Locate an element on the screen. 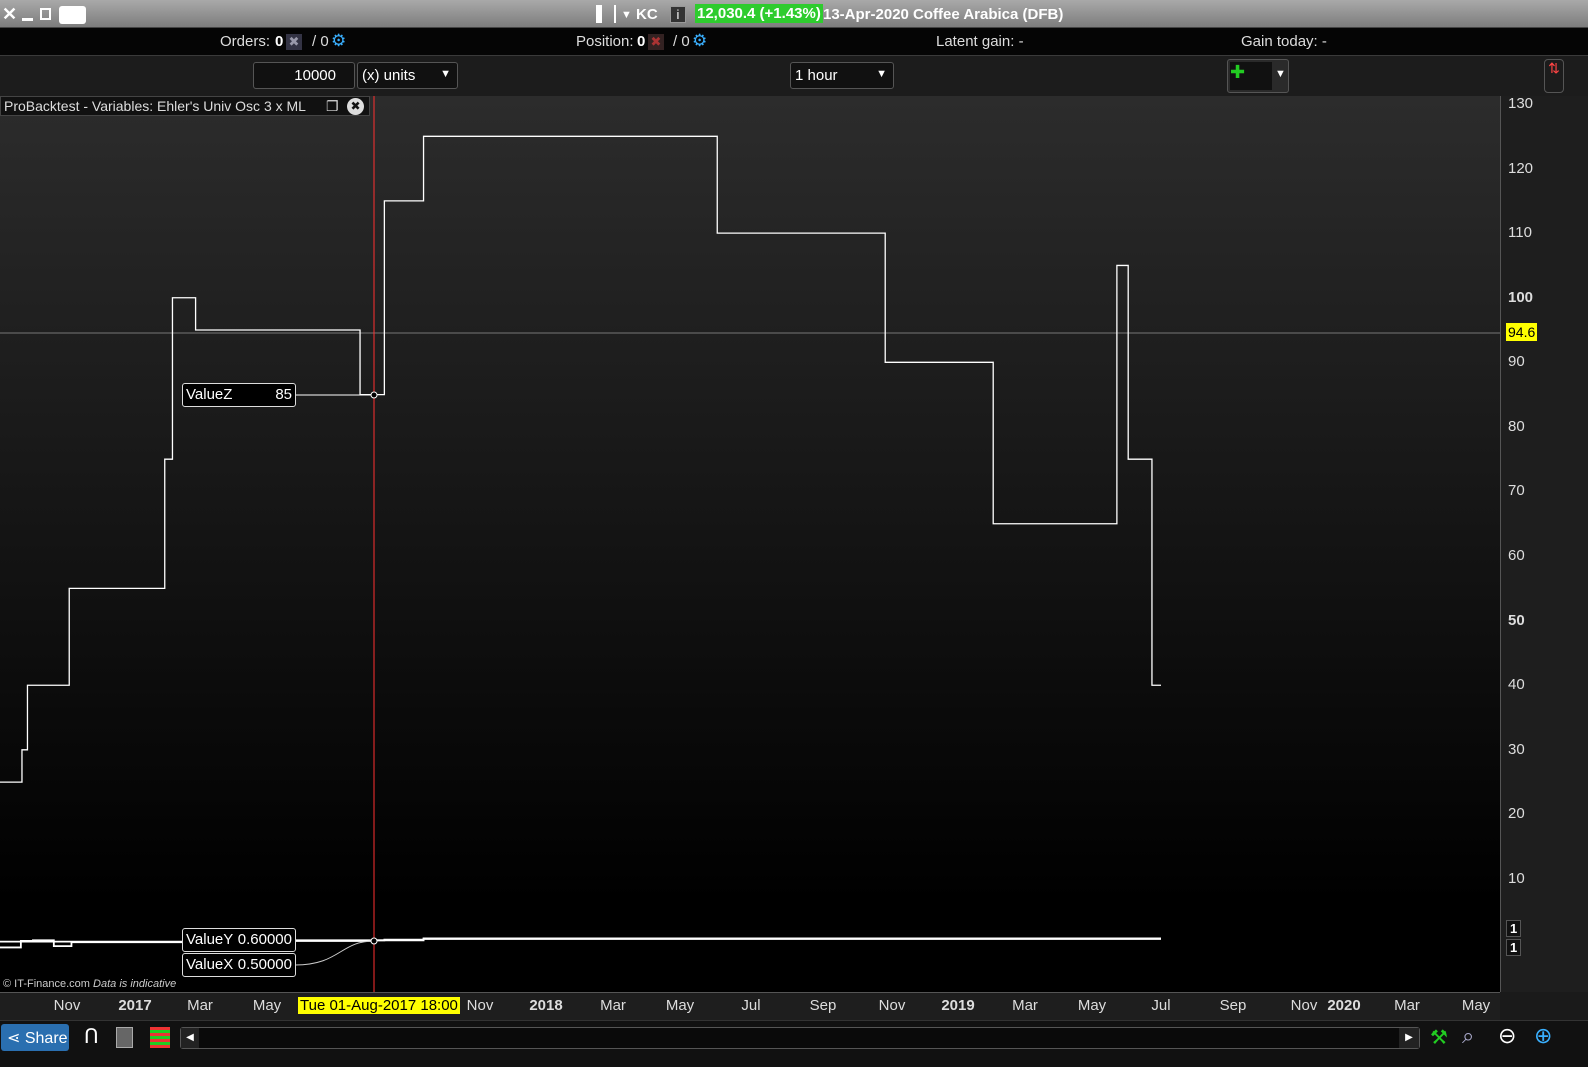 The height and width of the screenshot is (1067, 1588). cursor-price-label: 94.6 is located at coordinates (1522, 332).